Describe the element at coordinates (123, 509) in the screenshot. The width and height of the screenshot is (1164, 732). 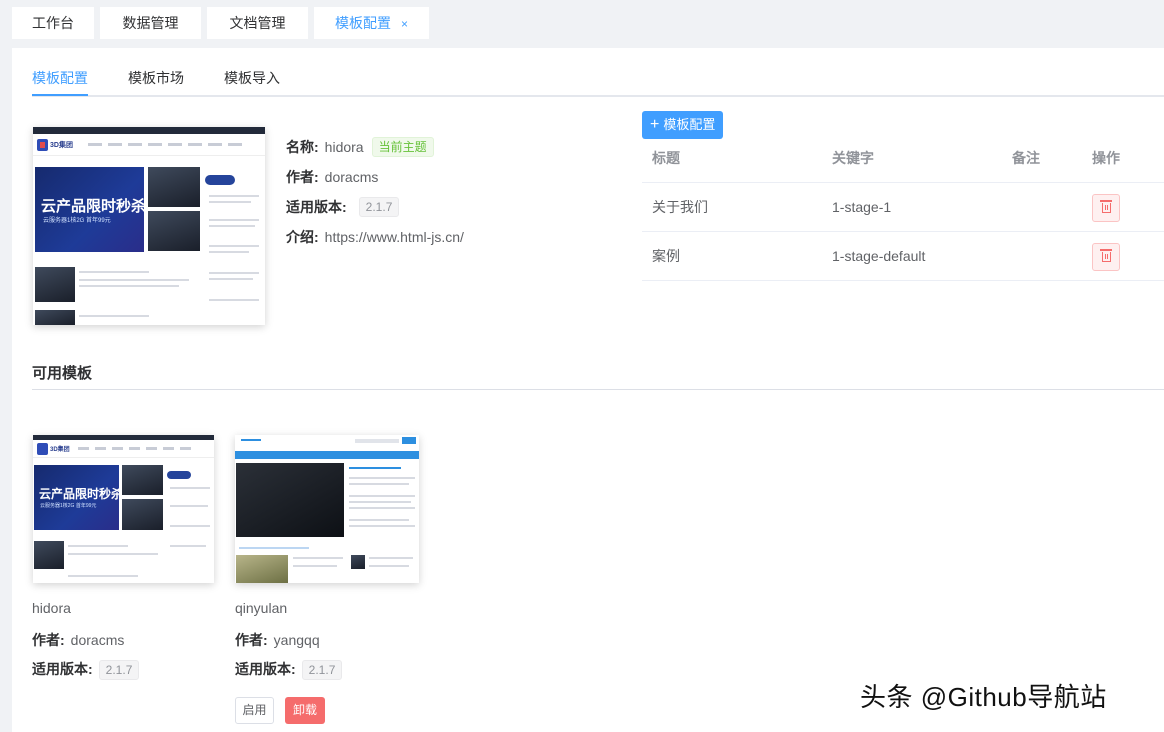
I see `template-thumbnail-hidora: 3D集团 云产品限时秒杀 云服务器1核2G 首年99元` at that location.